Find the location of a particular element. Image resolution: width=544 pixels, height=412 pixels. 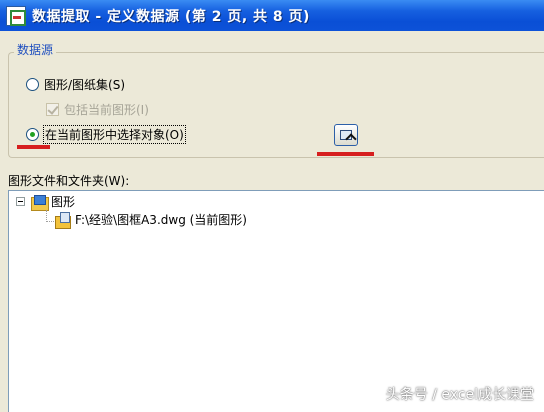

select-objects-icon is located at coordinates (346, 135).